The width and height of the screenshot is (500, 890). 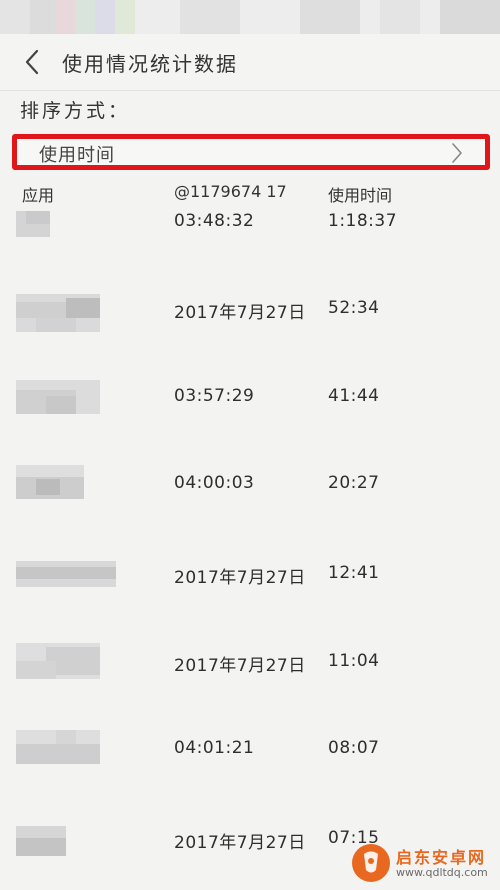 What do you see at coordinates (354, 661) in the screenshot?
I see `usage-time-cell: 11:04` at bounding box center [354, 661].